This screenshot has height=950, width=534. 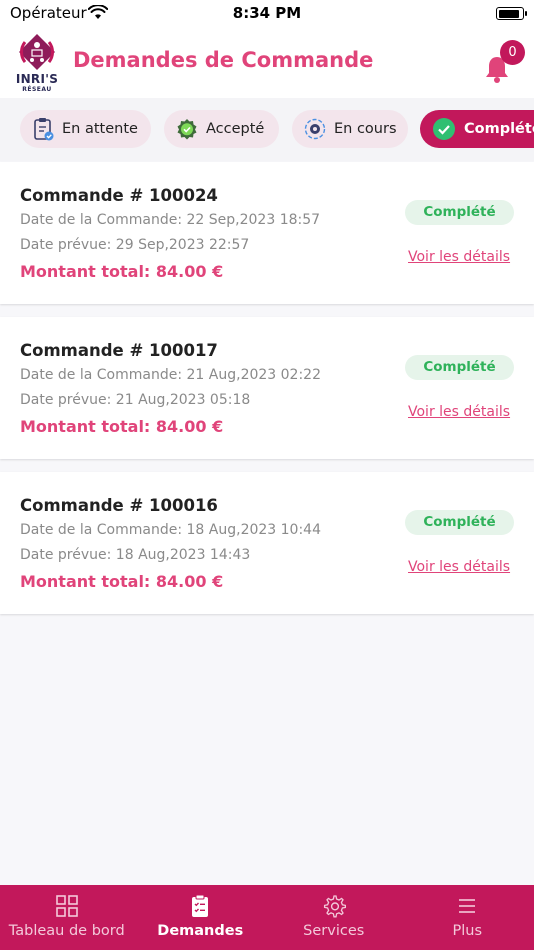 What do you see at coordinates (200, 905) in the screenshot?
I see `clipboard-list-icon` at bounding box center [200, 905].